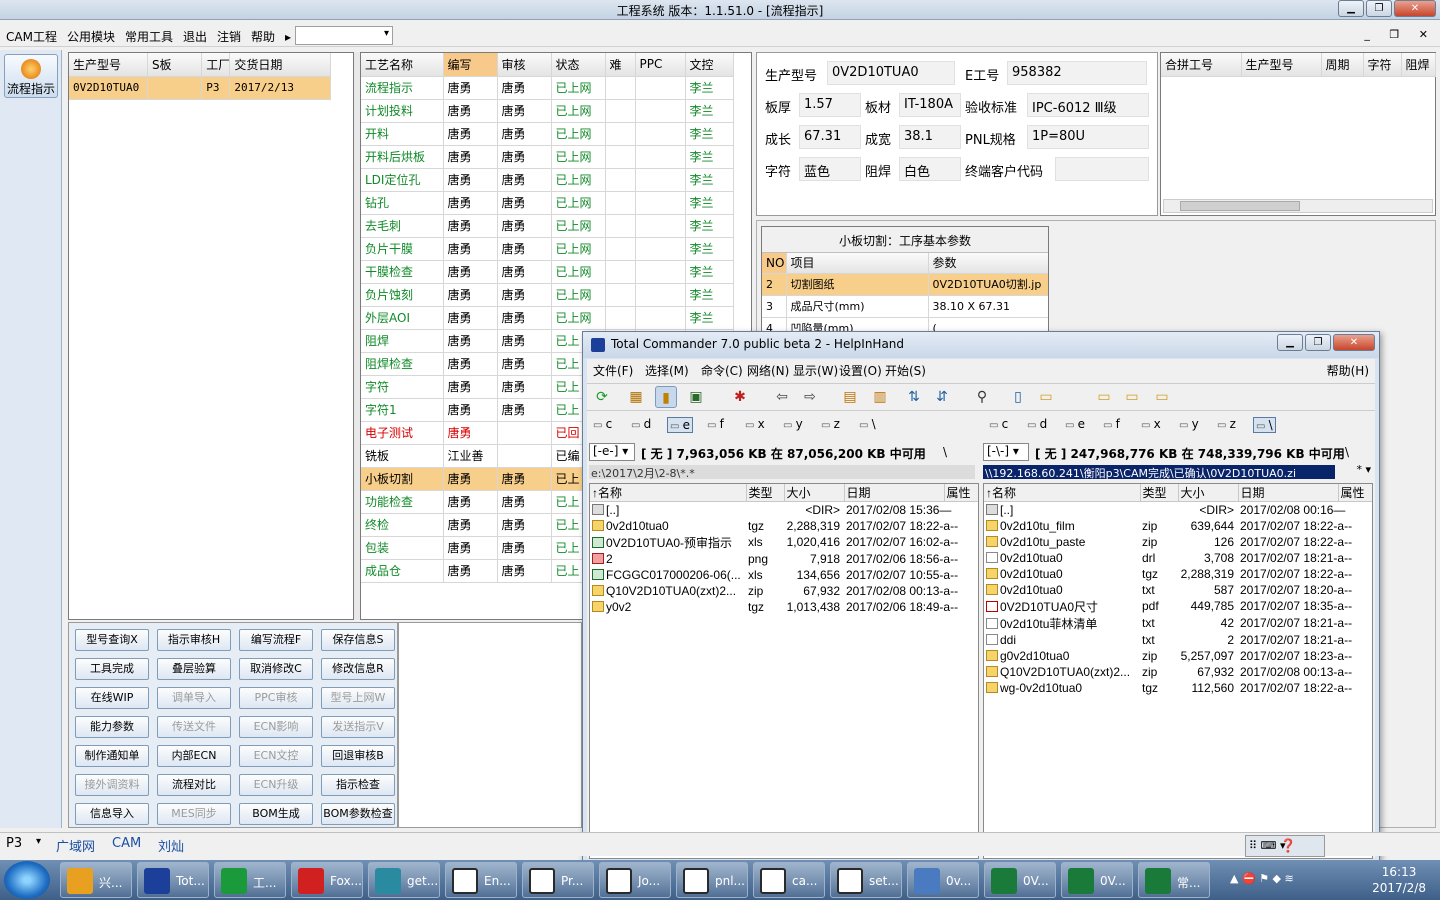  What do you see at coordinates (547, 134) in the screenshot?
I see `process-row: 开料 唐勇 唐勇 已上网 李兰` at bounding box center [547, 134].